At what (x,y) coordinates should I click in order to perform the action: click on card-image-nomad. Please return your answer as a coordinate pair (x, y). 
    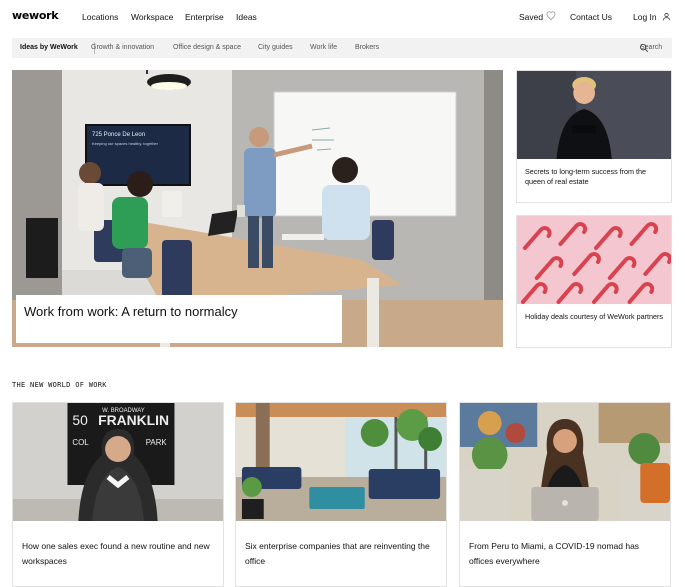
    Looking at the image, I should click on (565, 462).